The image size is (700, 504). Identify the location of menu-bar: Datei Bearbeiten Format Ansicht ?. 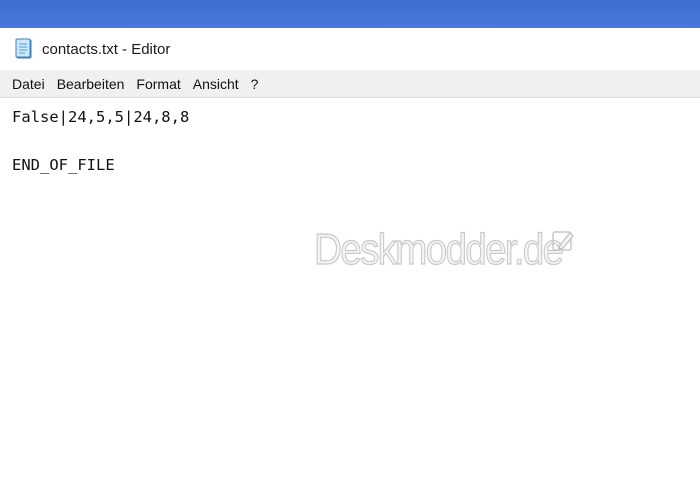
(350, 84).